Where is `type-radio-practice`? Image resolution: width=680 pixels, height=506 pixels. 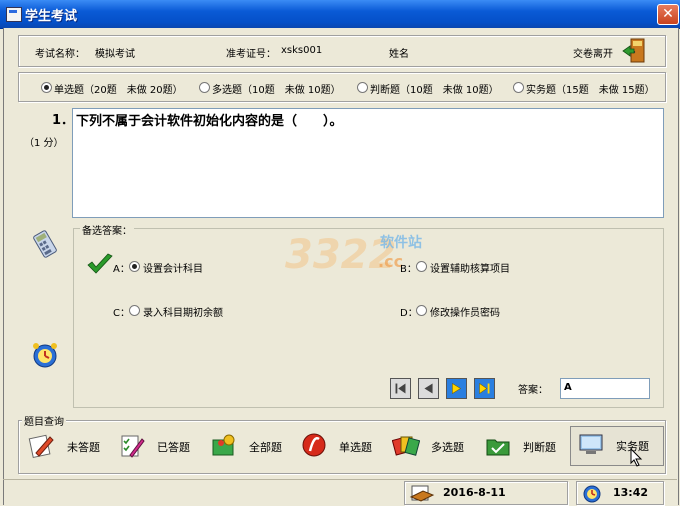 type-radio-practice is located at coordinates (518, 87).